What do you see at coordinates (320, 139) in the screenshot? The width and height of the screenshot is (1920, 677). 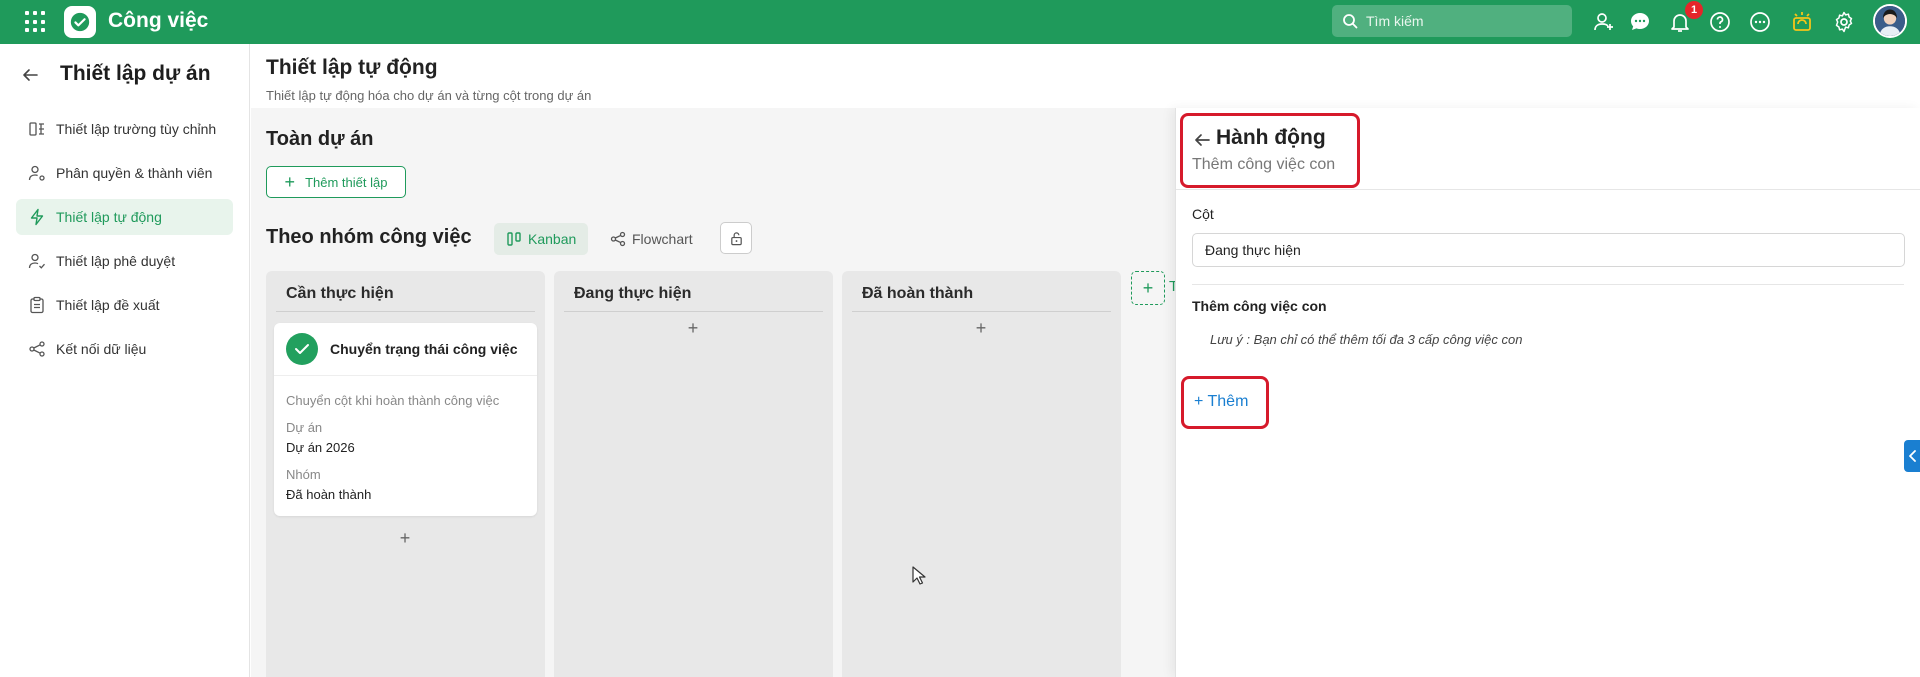 I see `section-title-project: Toàn dự án` at bounding box center [320, 139].